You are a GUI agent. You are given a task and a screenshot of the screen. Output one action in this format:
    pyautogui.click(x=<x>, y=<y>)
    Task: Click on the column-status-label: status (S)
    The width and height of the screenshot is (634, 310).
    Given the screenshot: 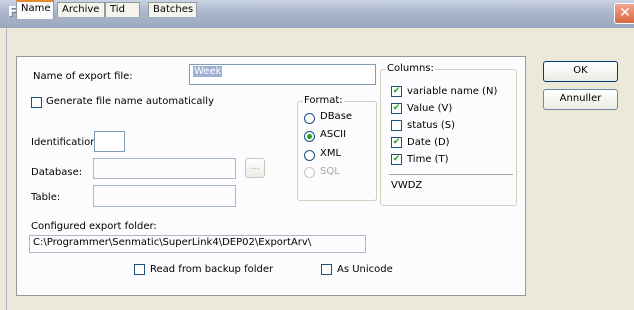 What is the action you would take?
    pyautogui.click(x=431, y=125)
    